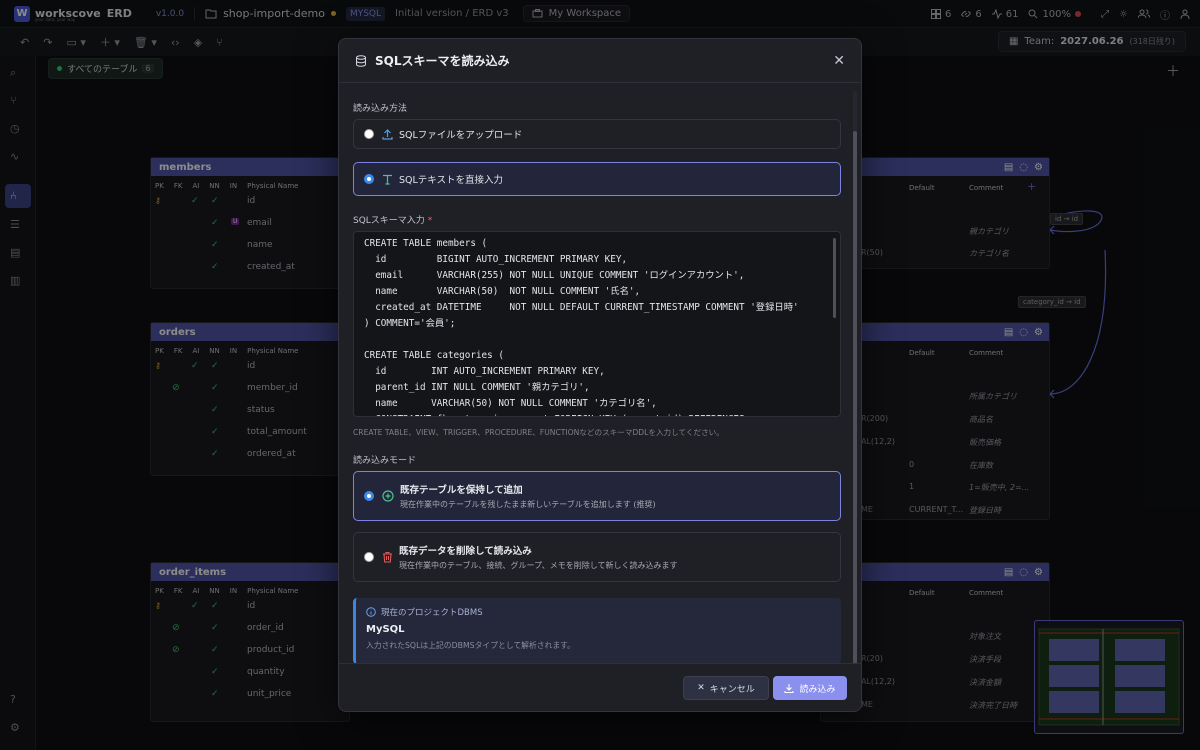 This screenshot has width=1200, height=750. What do you see at coordinates (817, 689) in the screenshot?
I see `load-label: 読み込み` at bounding box center [817, 689].